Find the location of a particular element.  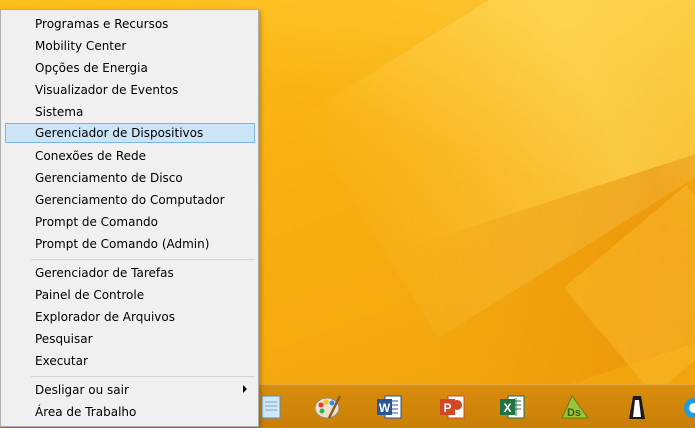

powerpoint-icon: P is located at coordinates (453, 407).